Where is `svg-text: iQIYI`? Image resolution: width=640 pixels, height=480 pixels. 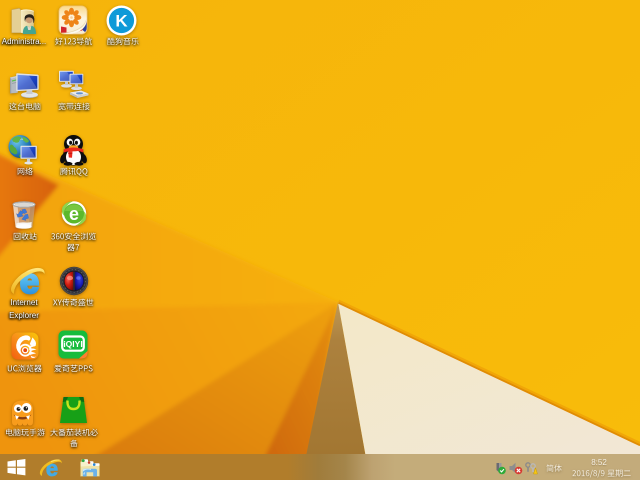
svg-text: iQIYI is located at coordinates (72, 344).